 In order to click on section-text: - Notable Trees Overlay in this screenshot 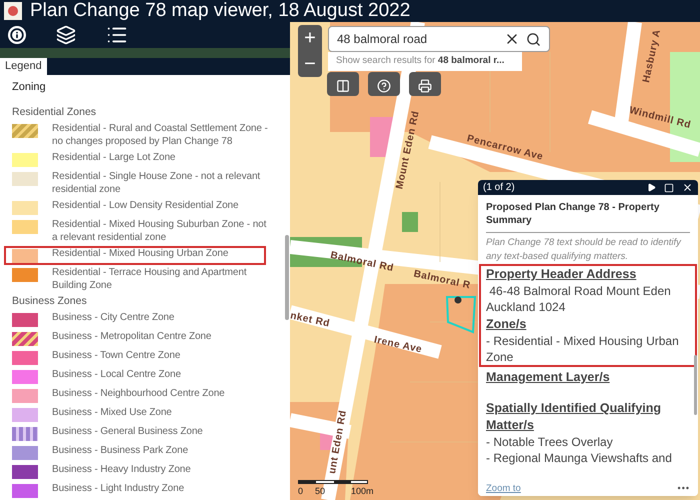, I will do `click(550, 442)`.